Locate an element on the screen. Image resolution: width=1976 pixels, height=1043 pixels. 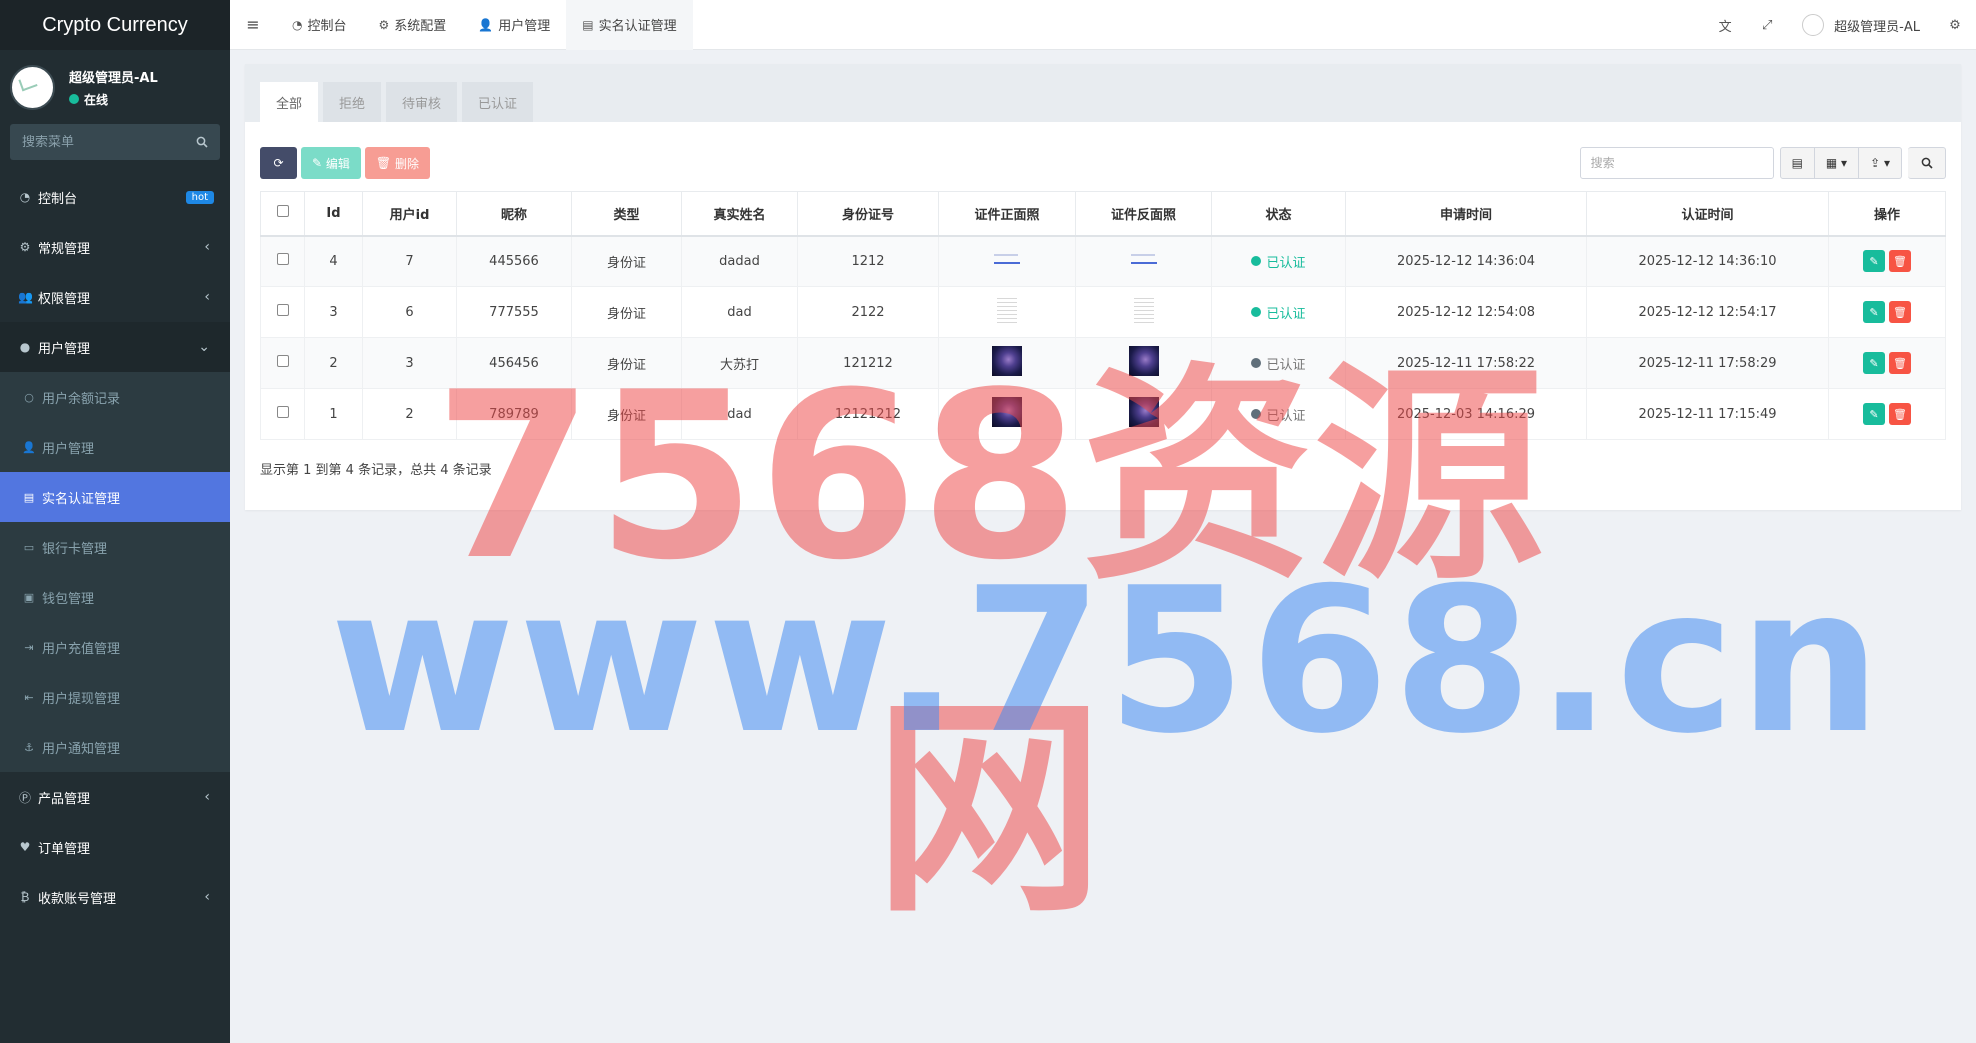
sidebar-subitem-notify: ⚓ 用户通知管理 is located at coordinates (115, 747).